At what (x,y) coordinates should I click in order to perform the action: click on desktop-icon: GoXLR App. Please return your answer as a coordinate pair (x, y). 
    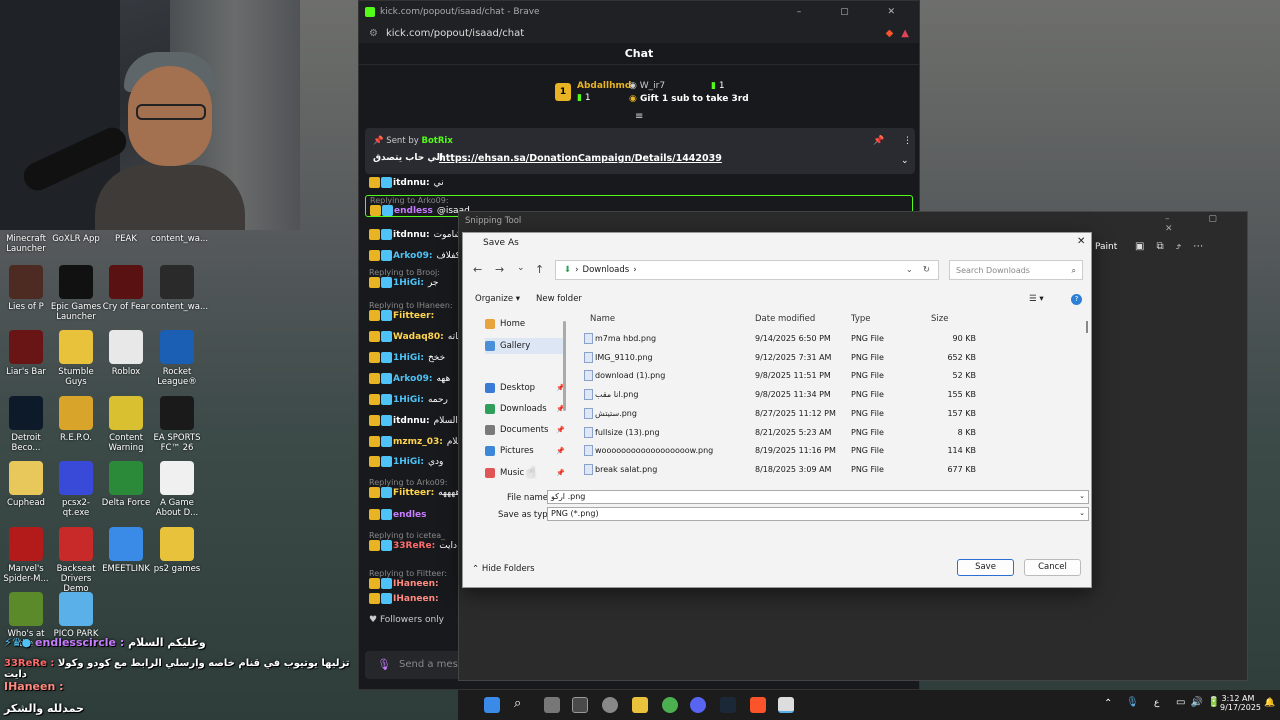
    Looking at the image, I should click on (76, 239).